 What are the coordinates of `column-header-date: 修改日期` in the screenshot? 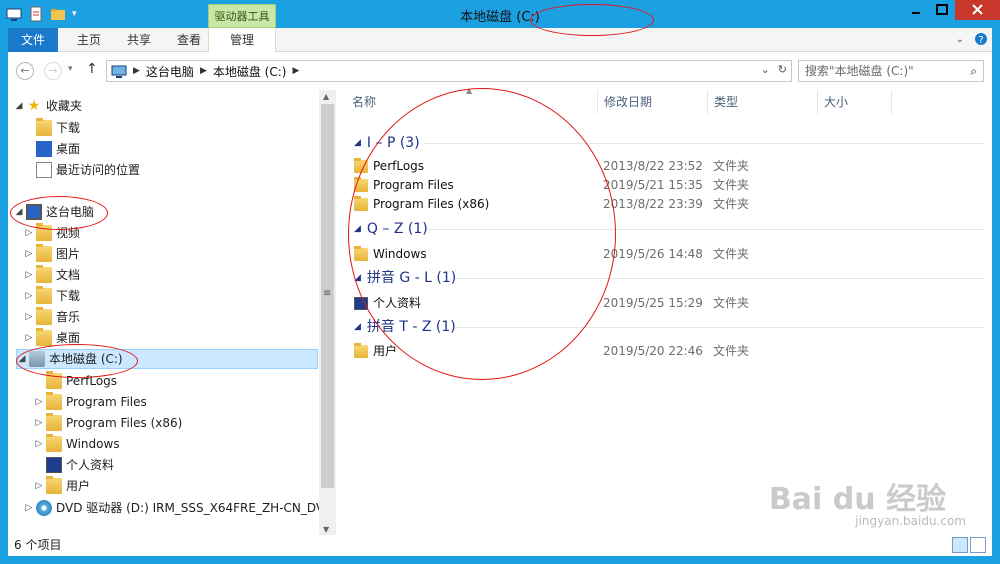 It's located at (653, 102).